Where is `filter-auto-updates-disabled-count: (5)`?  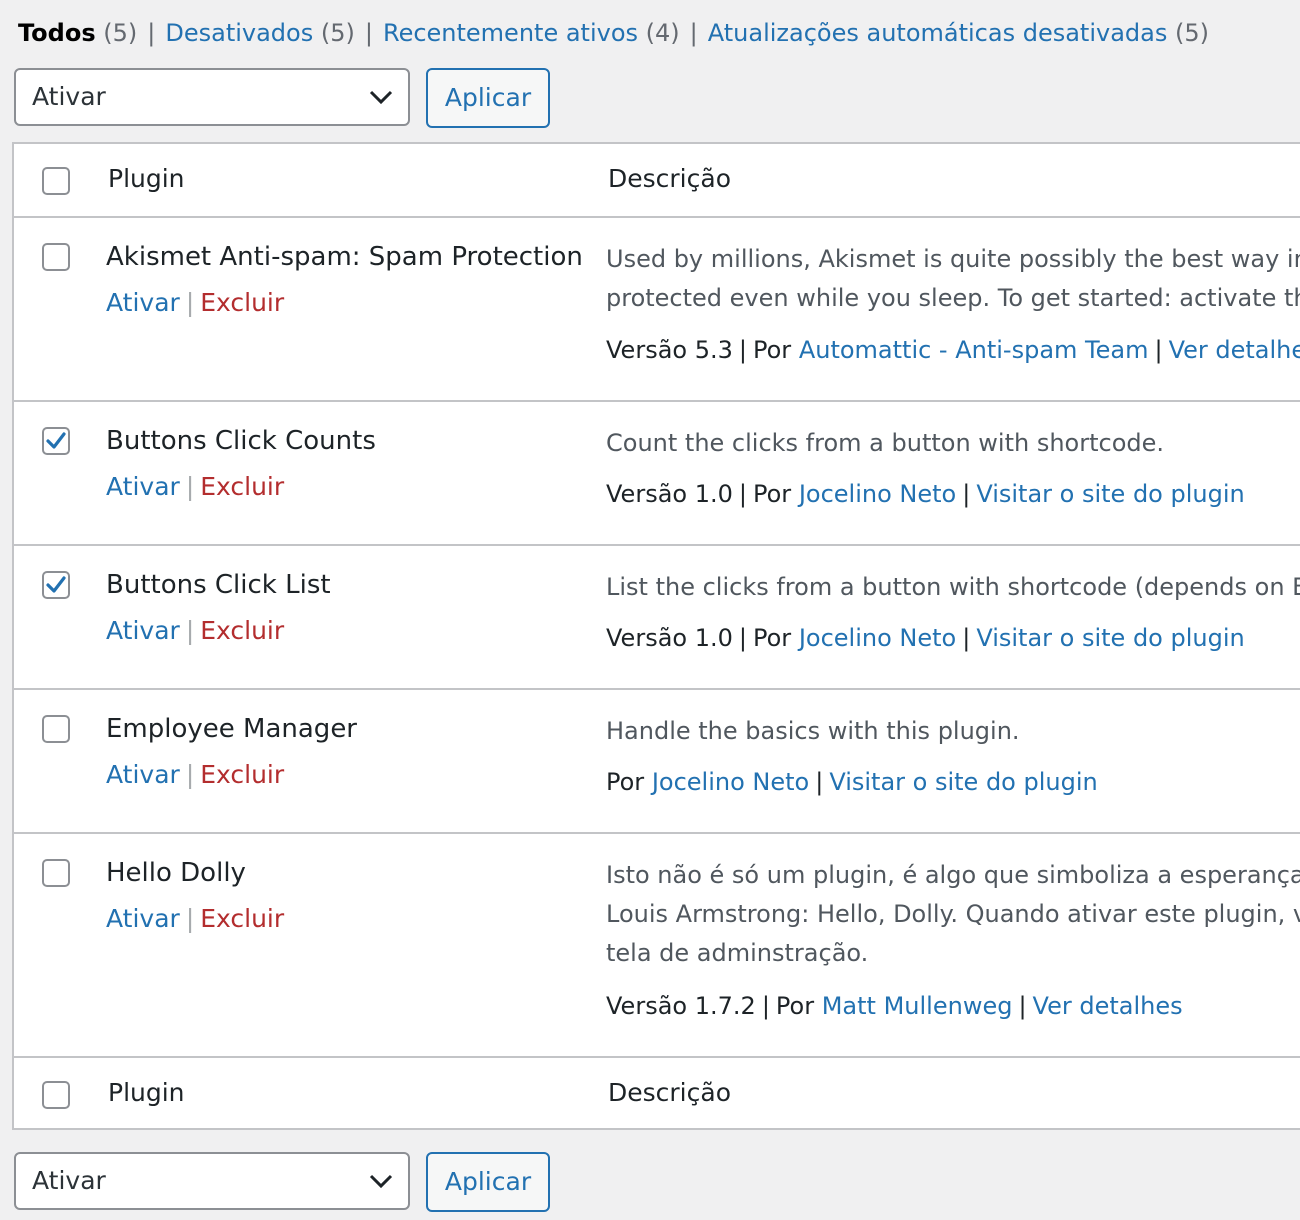
filter-auto-updates-disabled-count: (5) is located at coordinates (1192, 33).